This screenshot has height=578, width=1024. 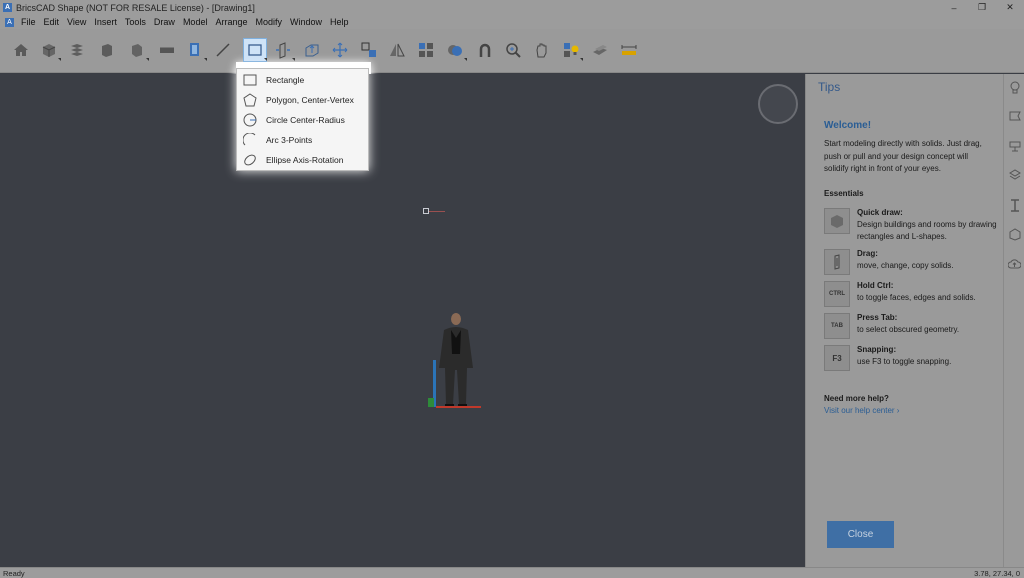 I want to click on tip-body: to toggle faces, edges and solids., so click(x=916, y=297).